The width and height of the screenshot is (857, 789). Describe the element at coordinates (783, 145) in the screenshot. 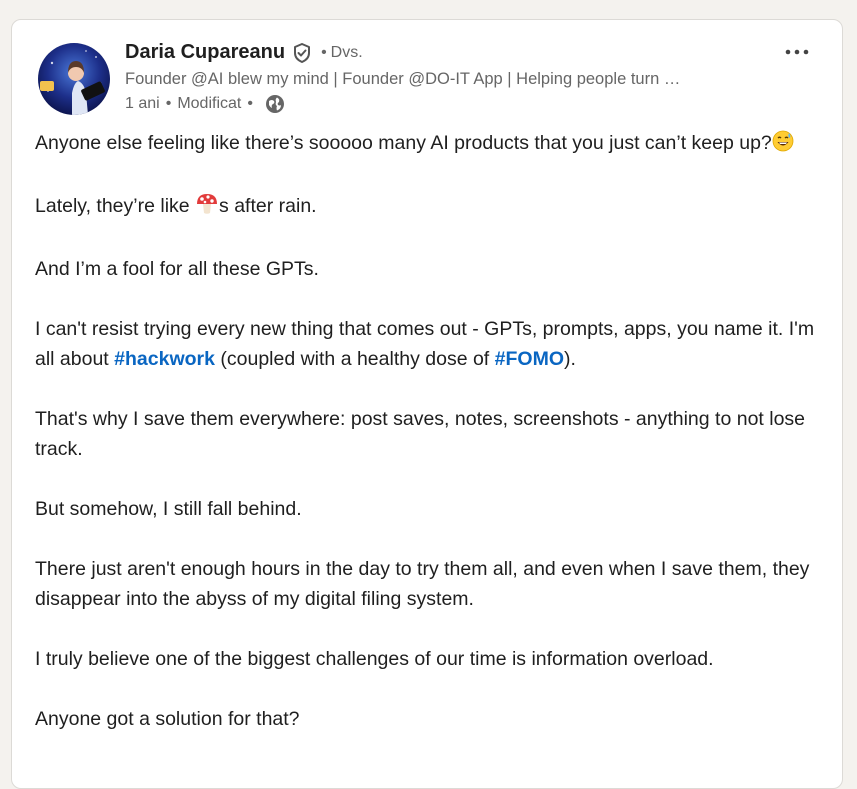

I see `sweat-smile-emoji` at that location.